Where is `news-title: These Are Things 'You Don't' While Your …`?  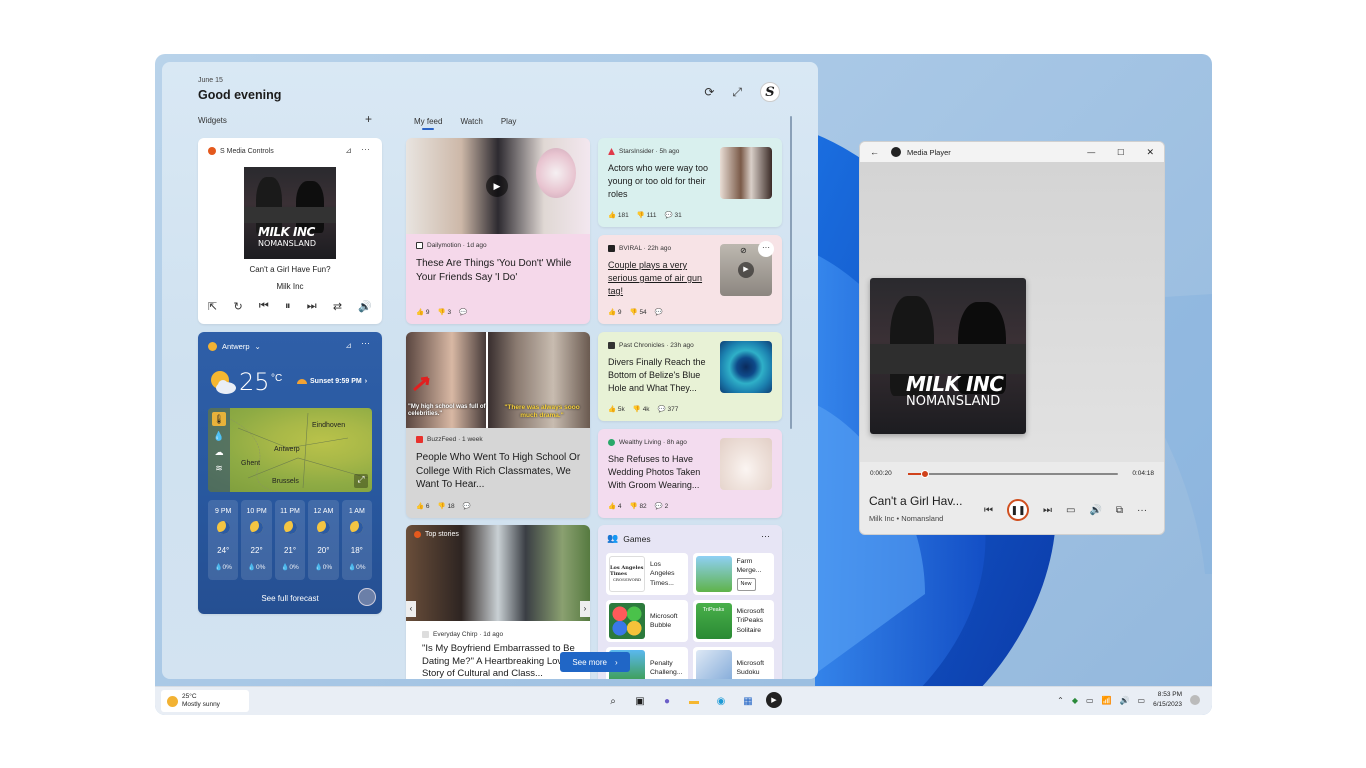
news-title: These Are Things 'You Don't' While Your … is located at coordinates (499, 270).